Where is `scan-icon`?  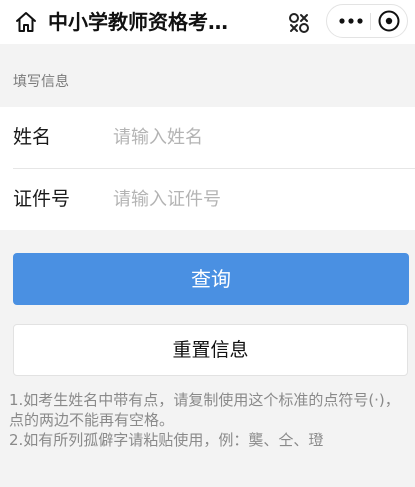
scan-icon is located at coordinates (299, 23).